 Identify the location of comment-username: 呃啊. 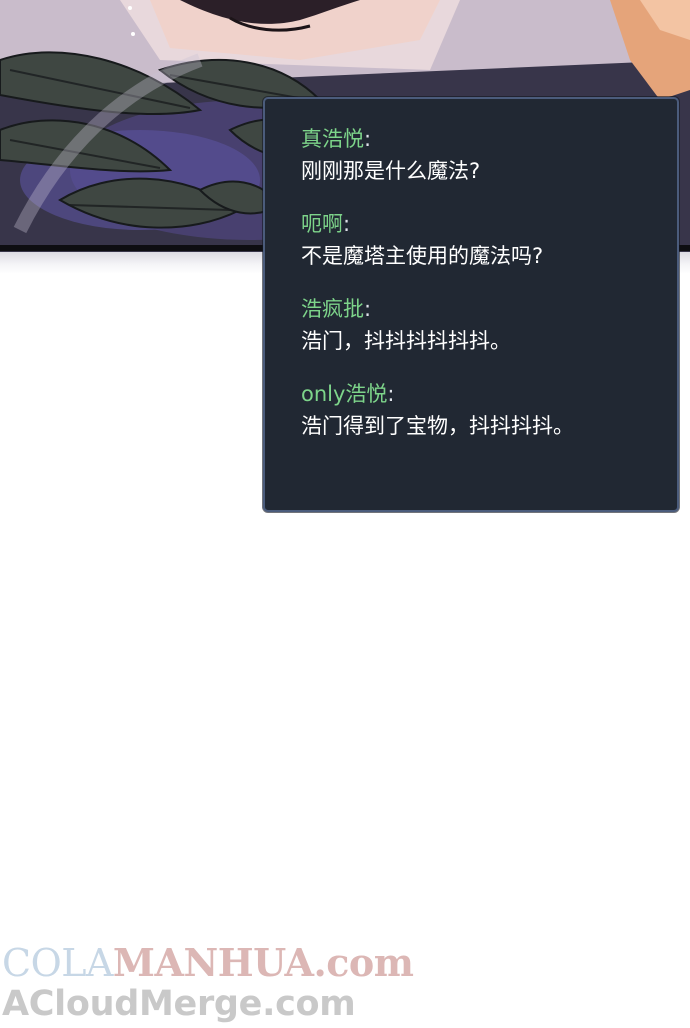
(322, 224).